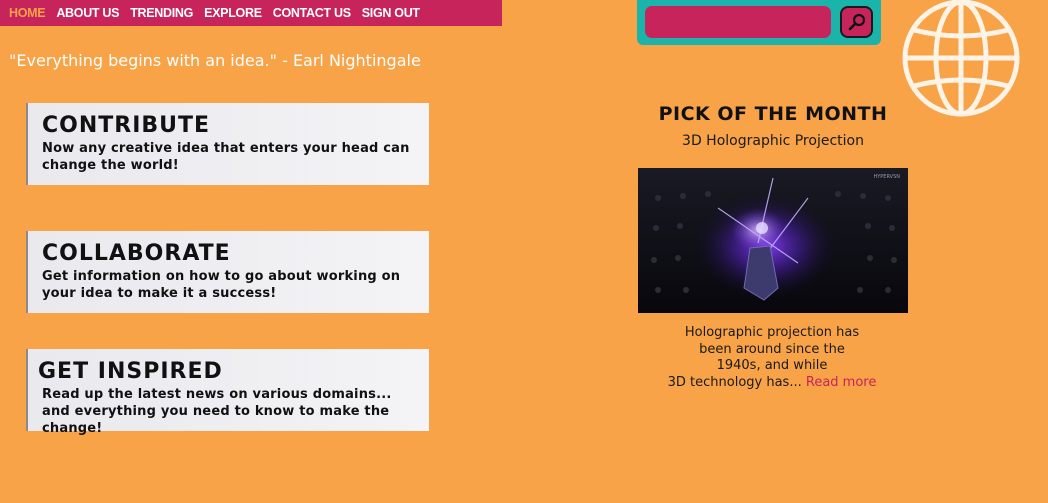 The width and height of the screenshot is (1048, 503). Describe the element at coordinates (738, 22) in the screenshot. I see `search-input` at that location.